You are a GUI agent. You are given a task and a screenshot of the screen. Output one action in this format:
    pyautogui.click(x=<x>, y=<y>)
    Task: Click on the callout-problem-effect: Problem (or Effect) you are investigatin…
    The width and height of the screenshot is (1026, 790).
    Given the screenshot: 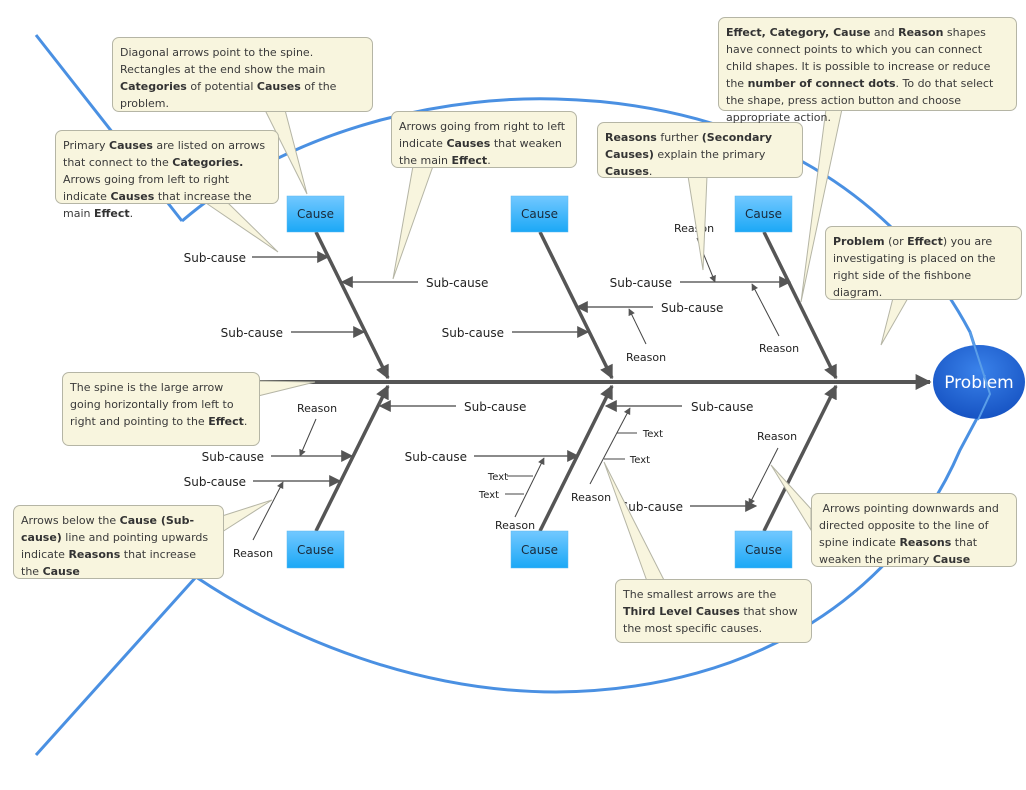 What is the action you would take?
    pyautogui.click(x=923, y=263)
    